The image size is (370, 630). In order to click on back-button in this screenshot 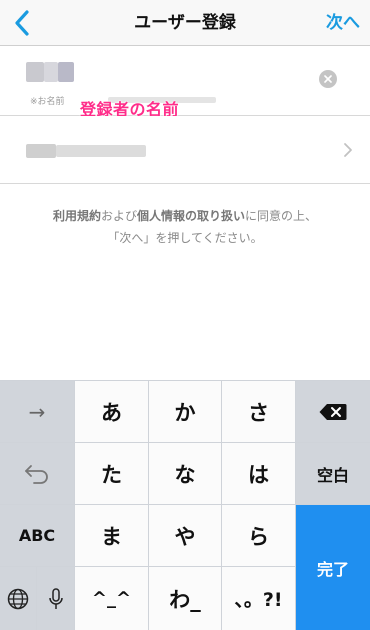, I will do `click(22, 23)`.